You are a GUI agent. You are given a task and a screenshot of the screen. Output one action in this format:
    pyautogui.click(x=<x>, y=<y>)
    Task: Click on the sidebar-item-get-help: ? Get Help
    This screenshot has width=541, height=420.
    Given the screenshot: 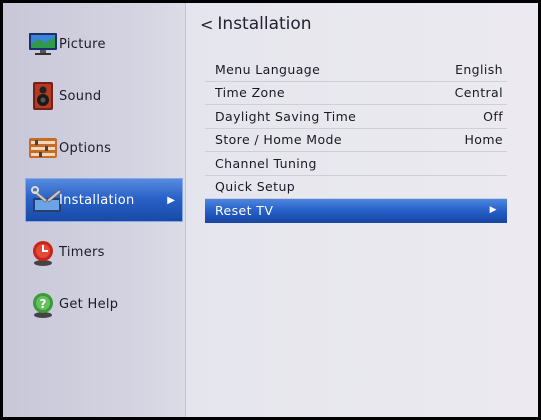 What is the action you would take?
    pyautogui.click(x=94, y=304)
    